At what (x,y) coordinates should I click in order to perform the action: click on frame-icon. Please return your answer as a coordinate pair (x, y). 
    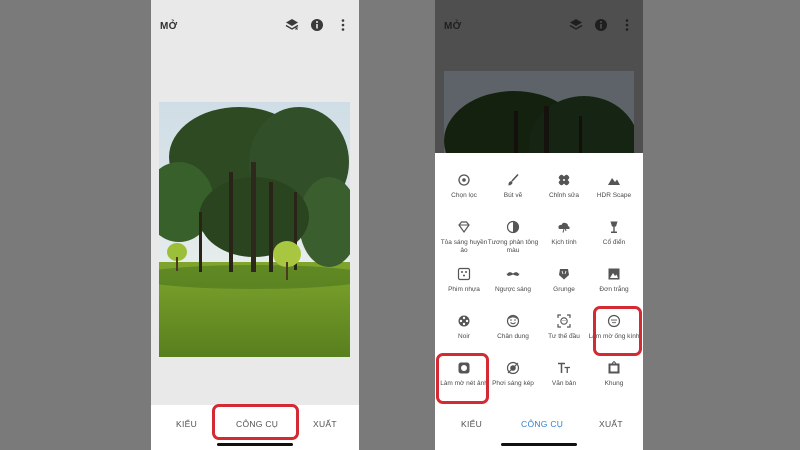
    Looking at the image, I should click on (614, 367).